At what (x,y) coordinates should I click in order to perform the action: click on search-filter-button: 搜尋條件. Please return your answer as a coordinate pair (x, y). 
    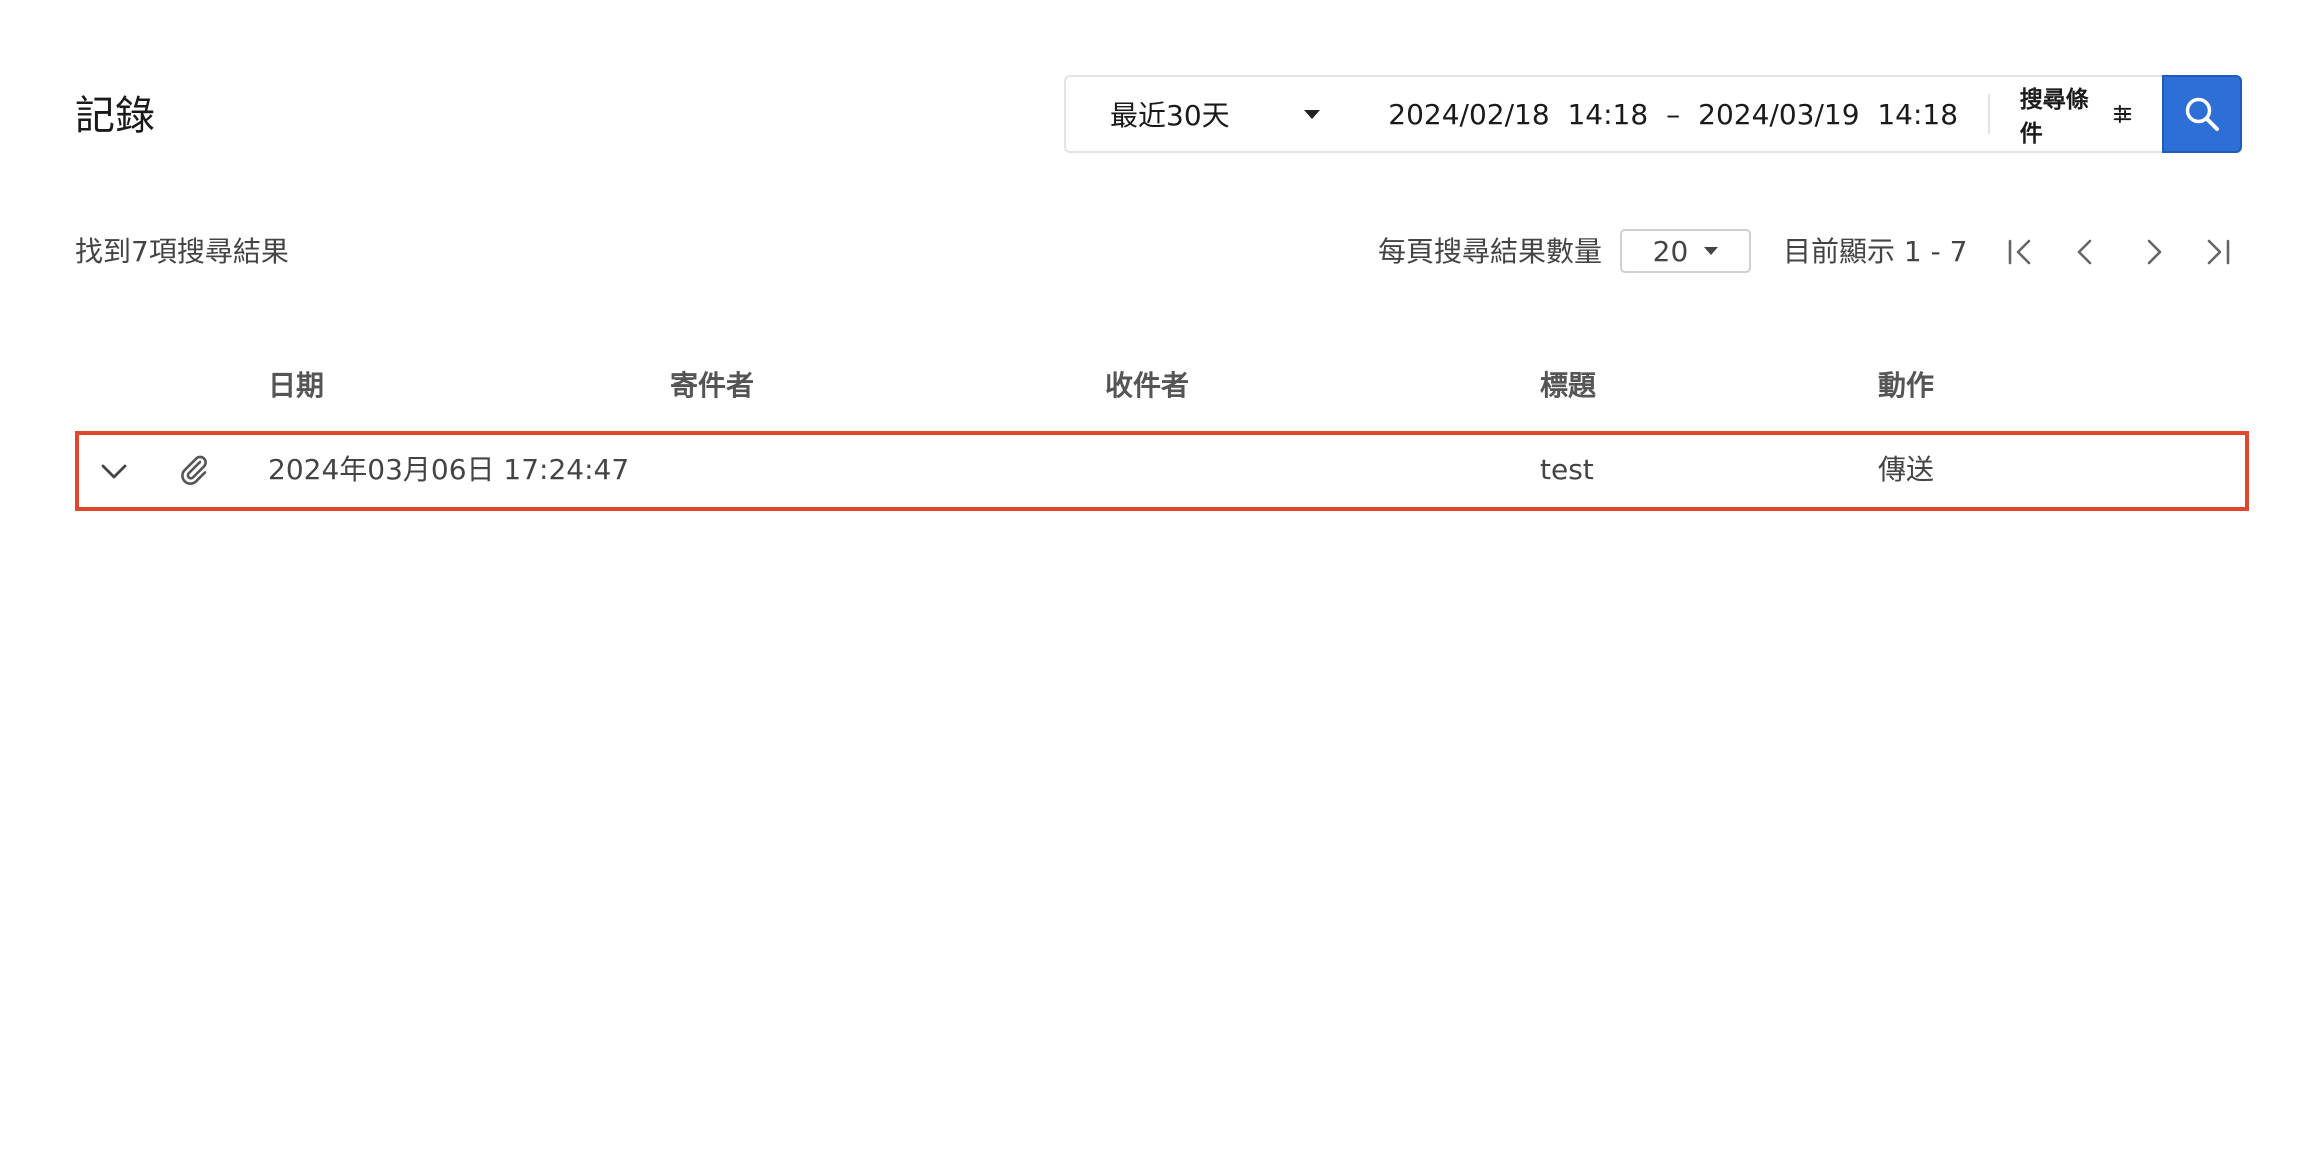
    Looking at the image, I should click on (2076, 114).